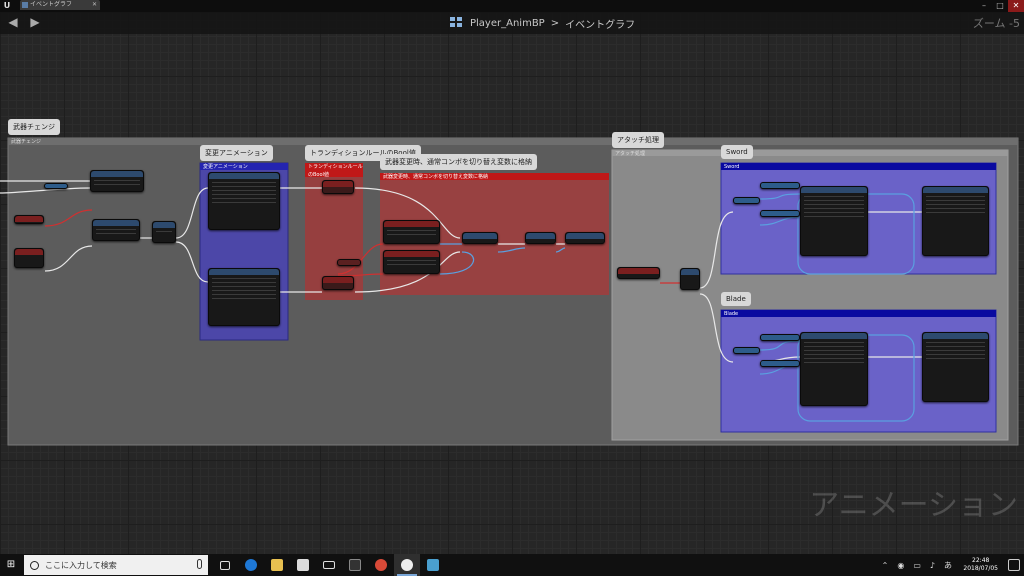 This screenshot has width=1024, height=576. Describe the element at coordinates (885, 565) in the screenshot. I see `people-icon: ⌃` at that location.